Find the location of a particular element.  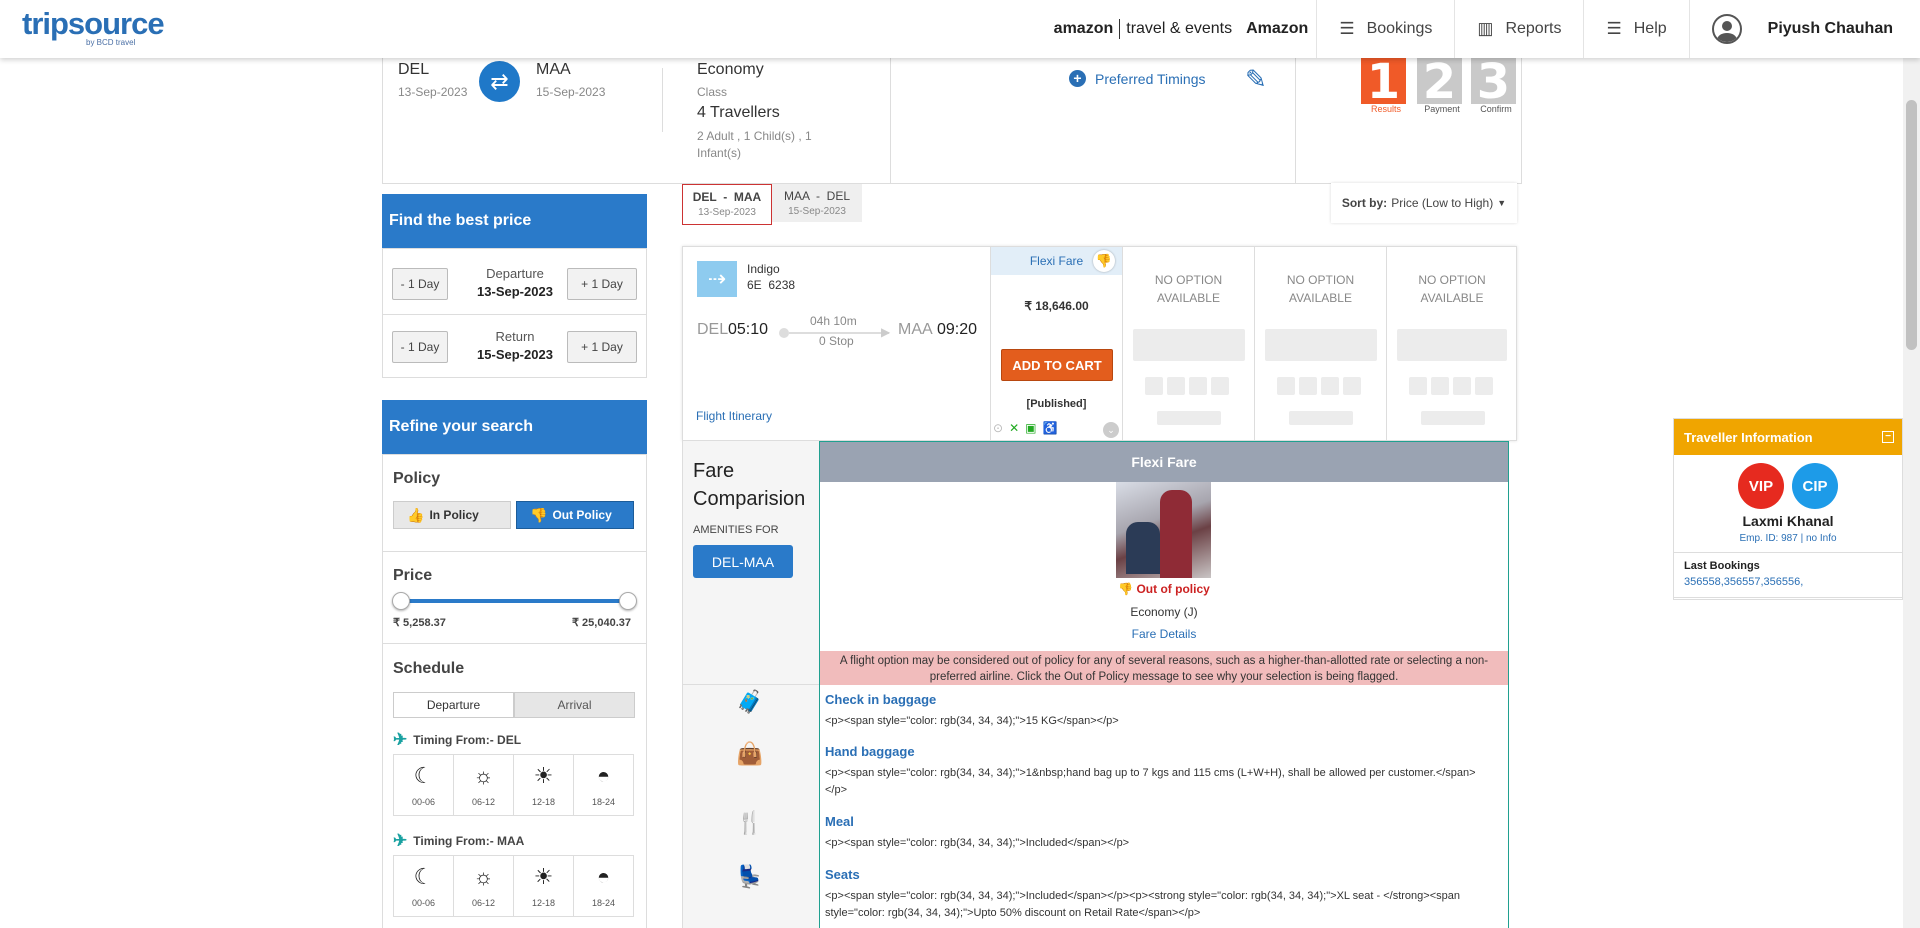

amenities-for-label: AMENITIES FOR is located at coordinates (736, 530).